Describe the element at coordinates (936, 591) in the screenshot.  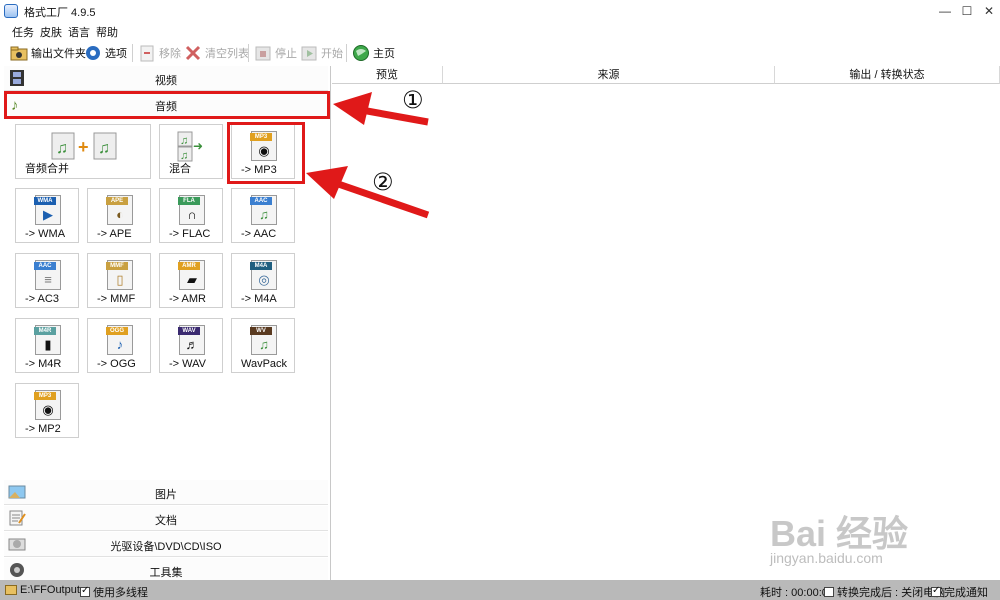
I see `notify-checkbox` at that location.